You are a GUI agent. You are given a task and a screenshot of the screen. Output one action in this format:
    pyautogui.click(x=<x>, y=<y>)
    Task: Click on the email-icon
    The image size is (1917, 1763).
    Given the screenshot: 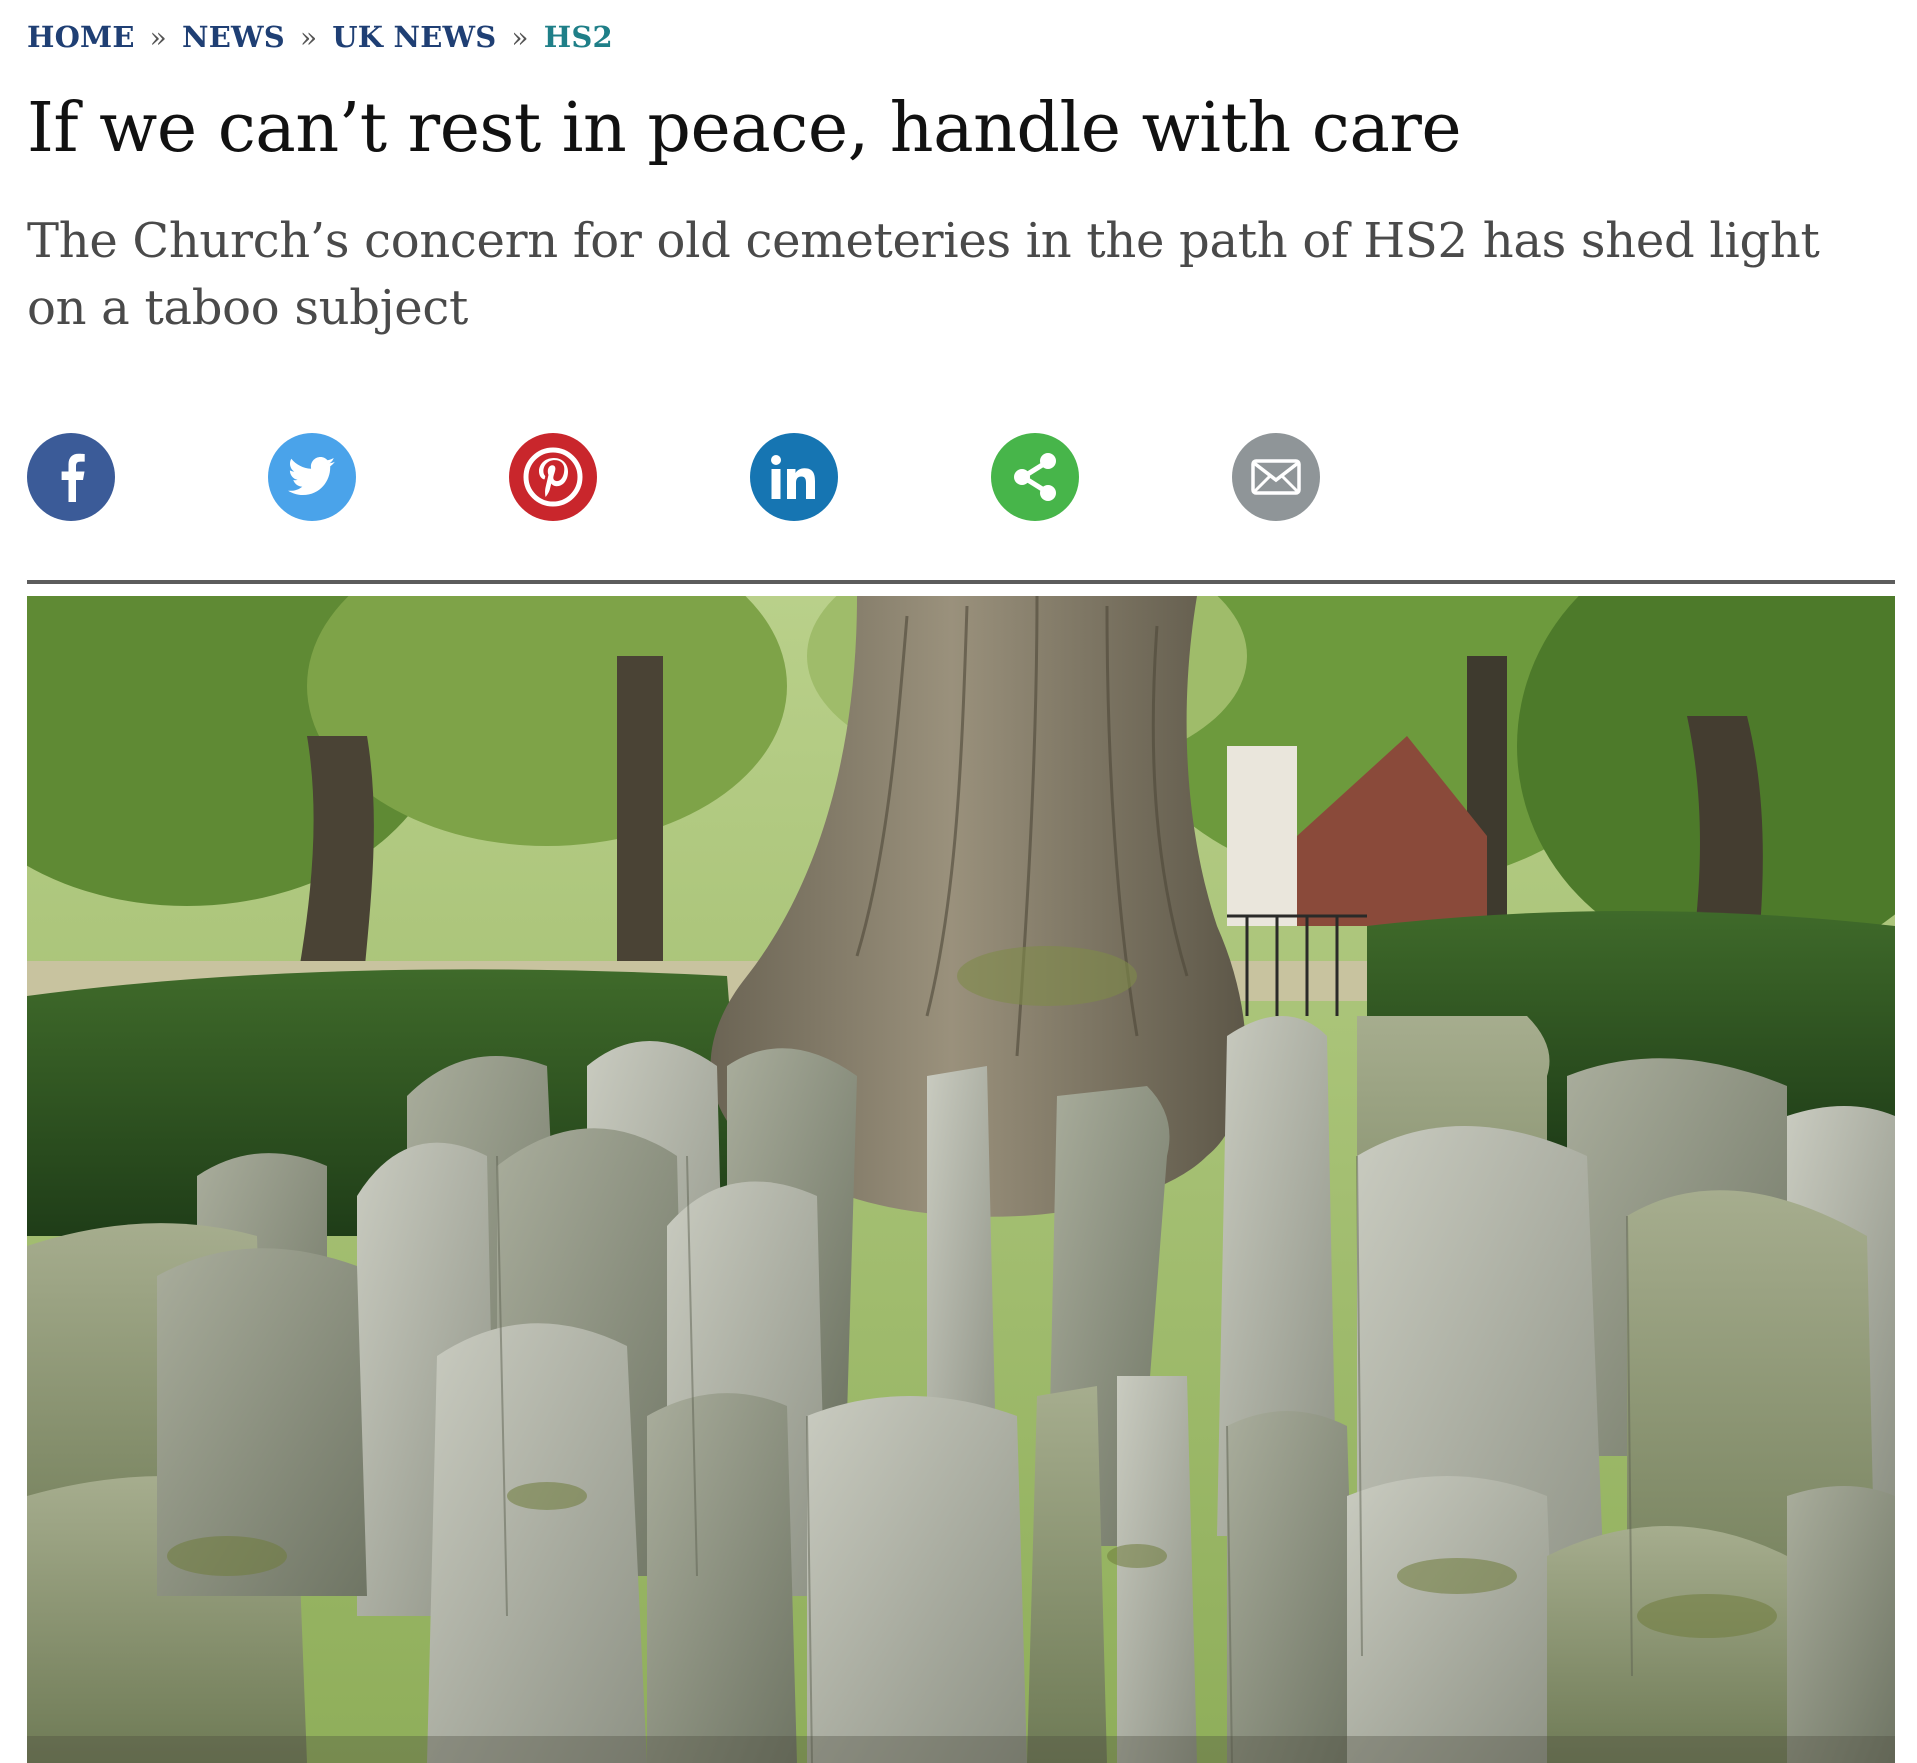 What is the action you would take?
    pyautogui.click(x=1276, y=477)
    